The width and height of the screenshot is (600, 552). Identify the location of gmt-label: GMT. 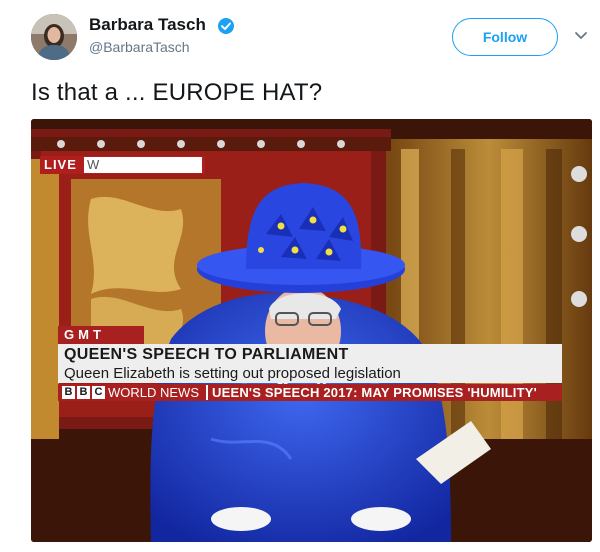
(101, 335).